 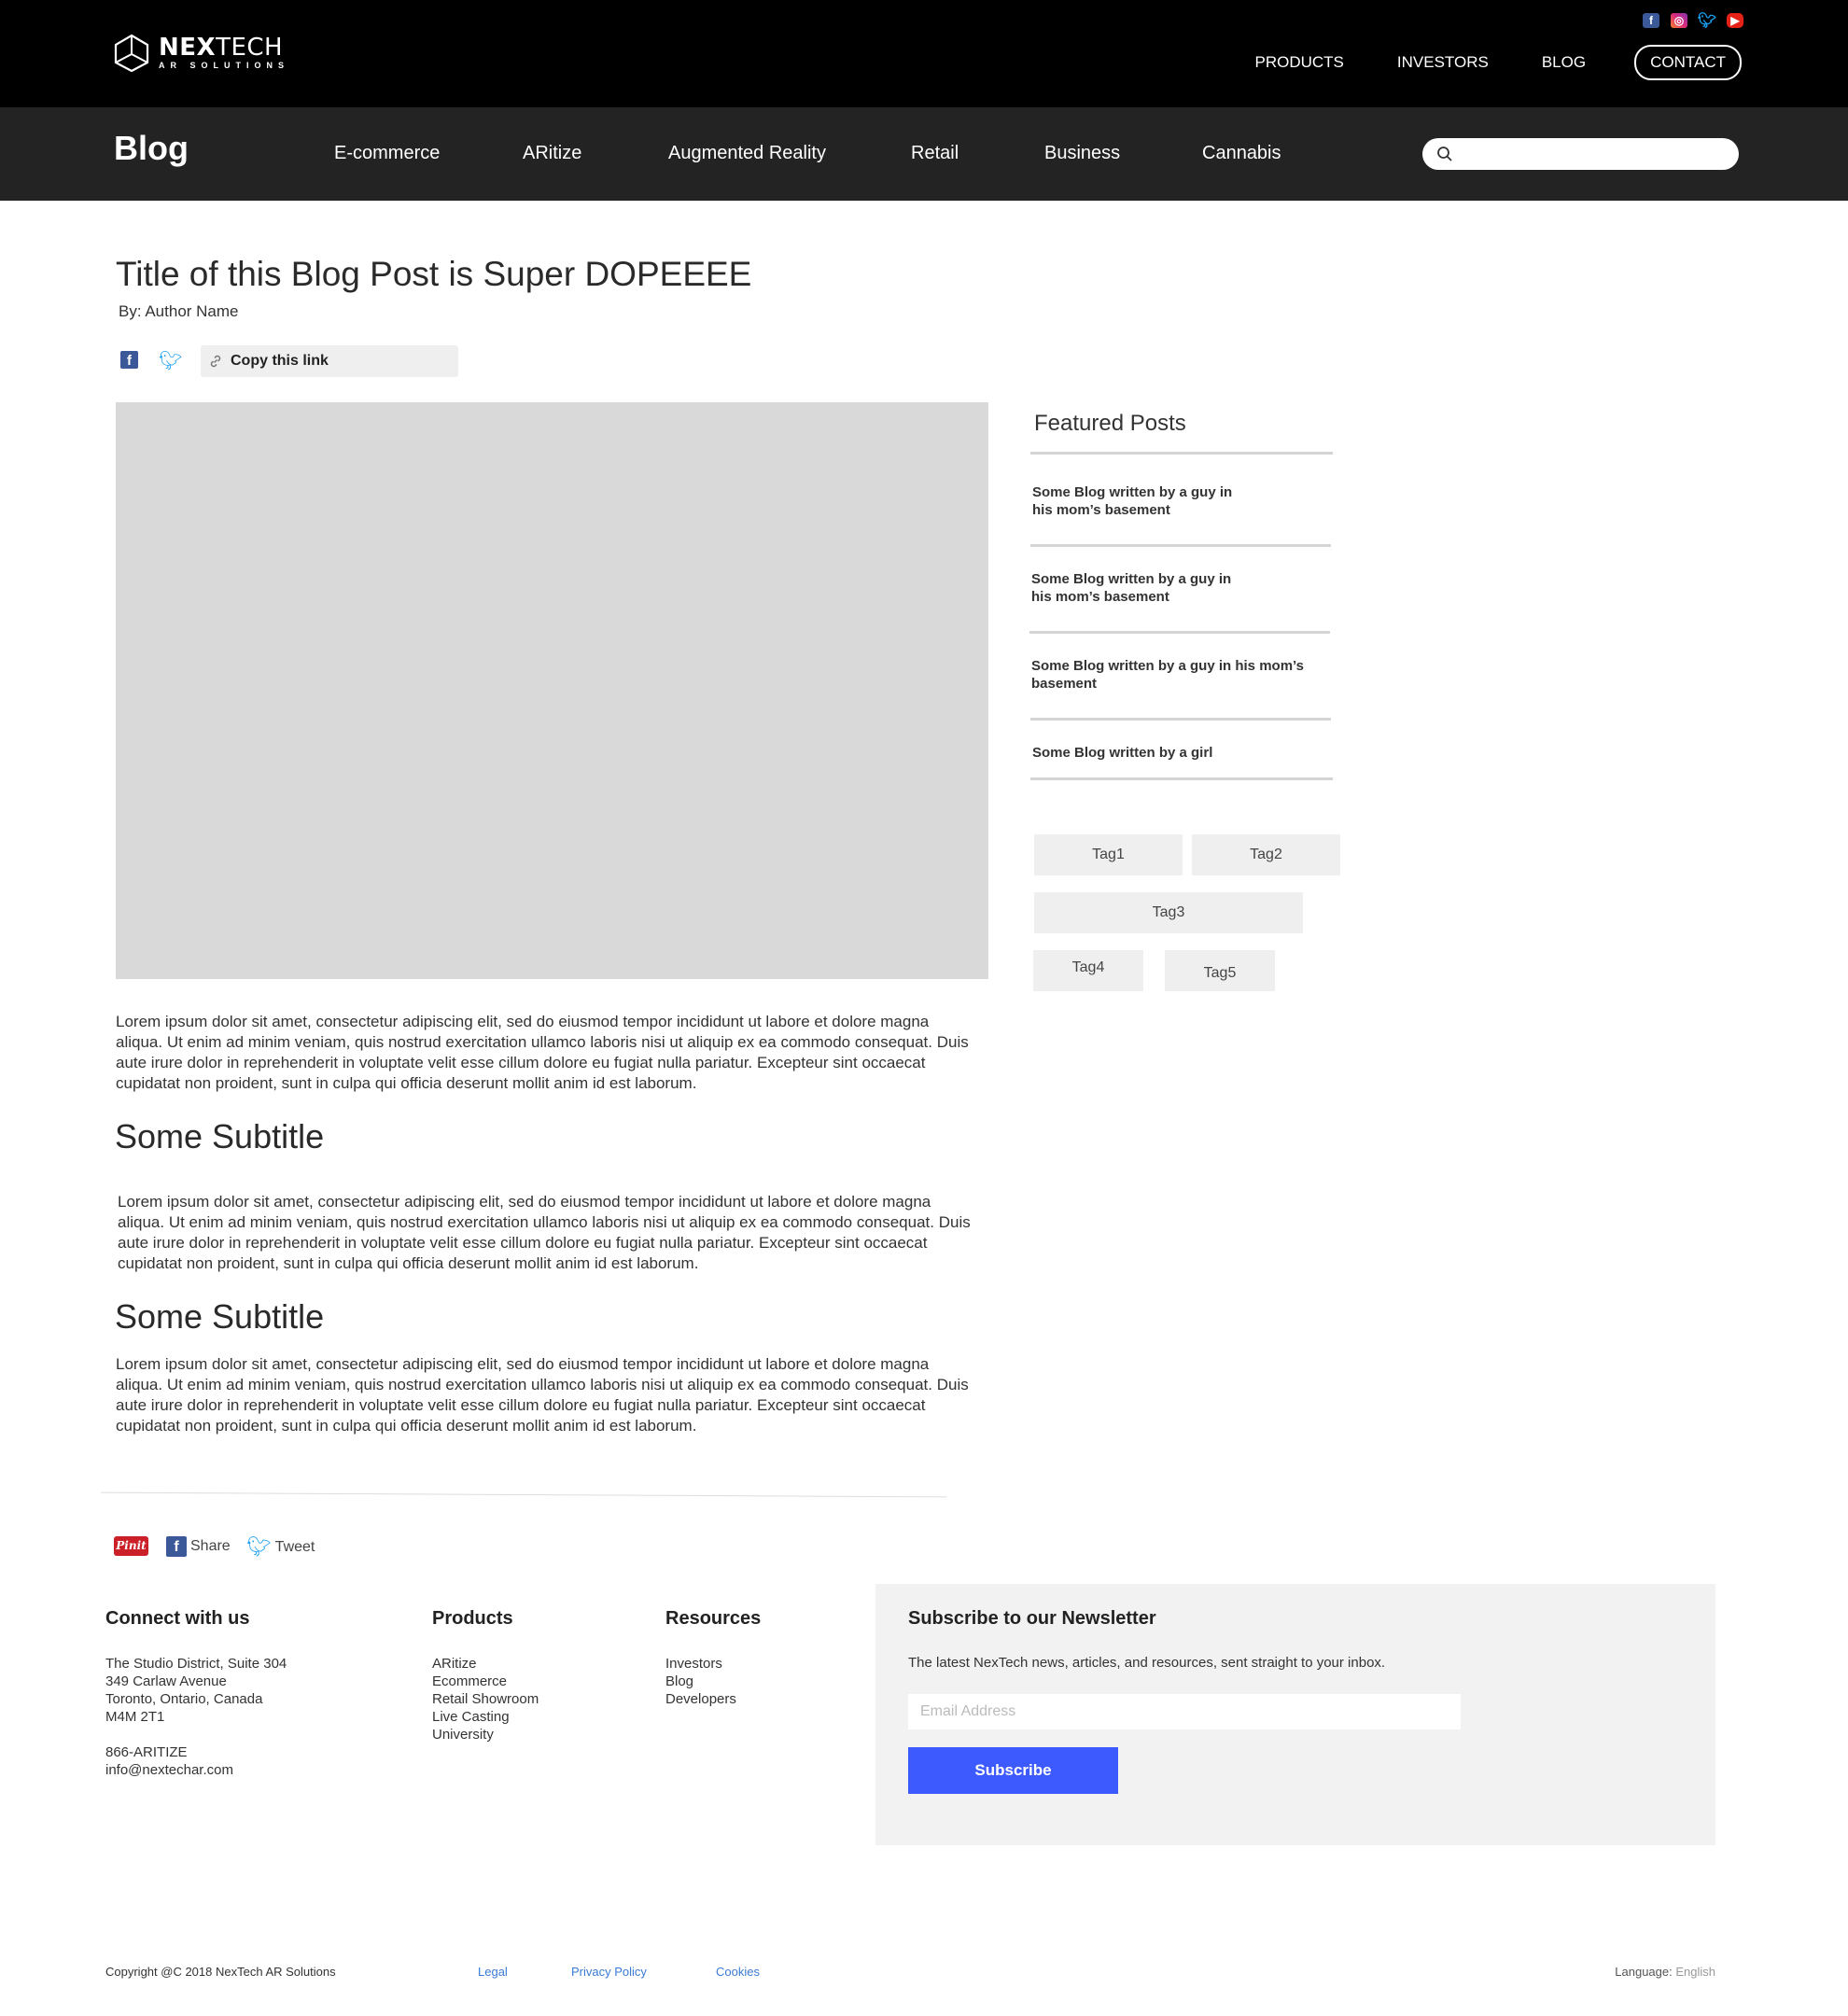 I want to click on footer-link: Retail Showroom, so click(x=485, y=1699).